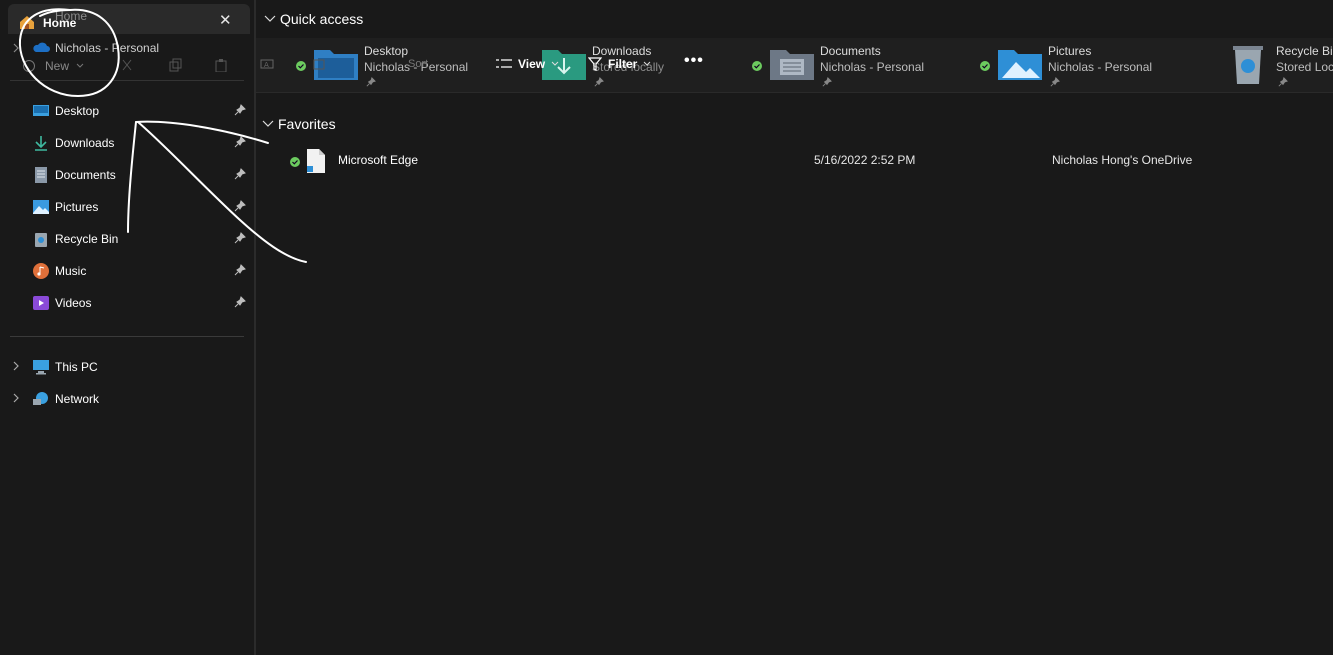 The height and width of the screenshot is (655, 1333). I want to click on sidebar-item-label: Videos, so click(73, 303).